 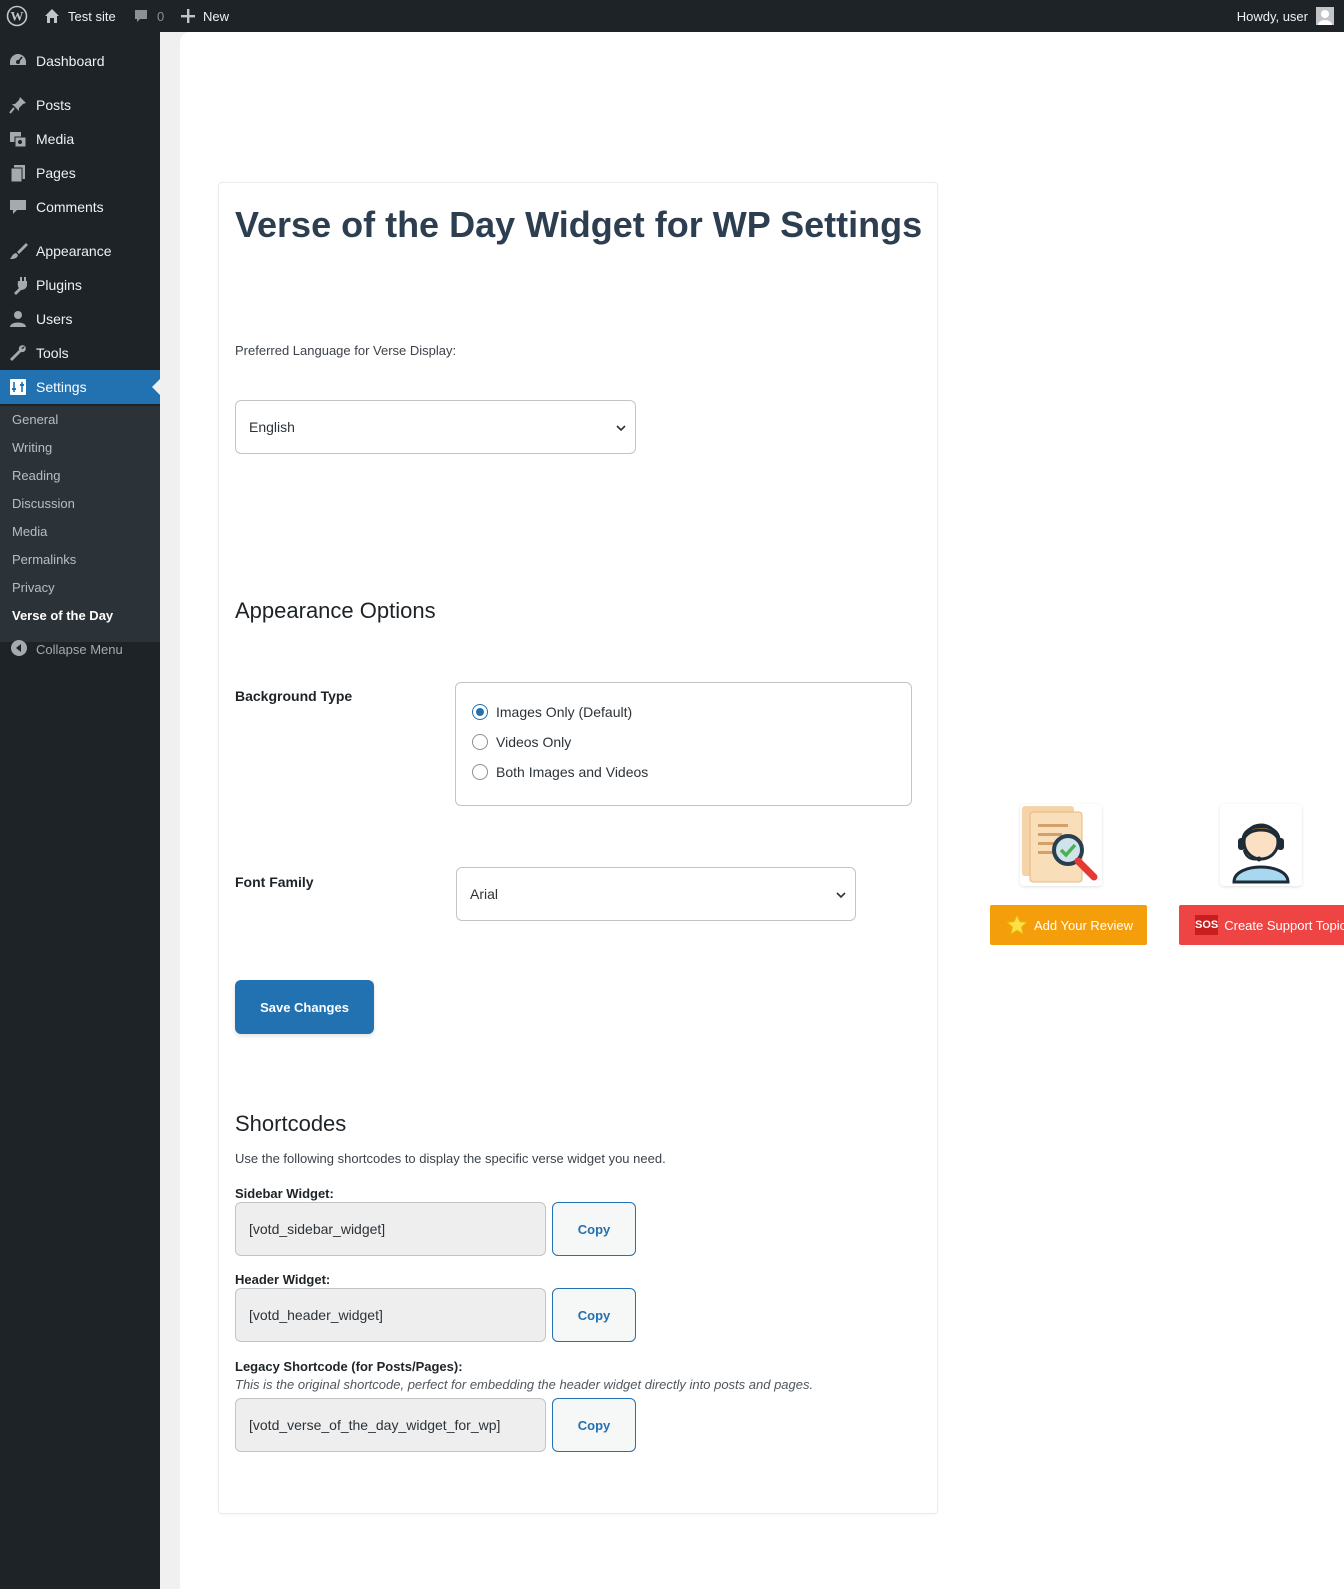 I want to click on add-review-button: Add Your Review, so click(x=1068, y=925).